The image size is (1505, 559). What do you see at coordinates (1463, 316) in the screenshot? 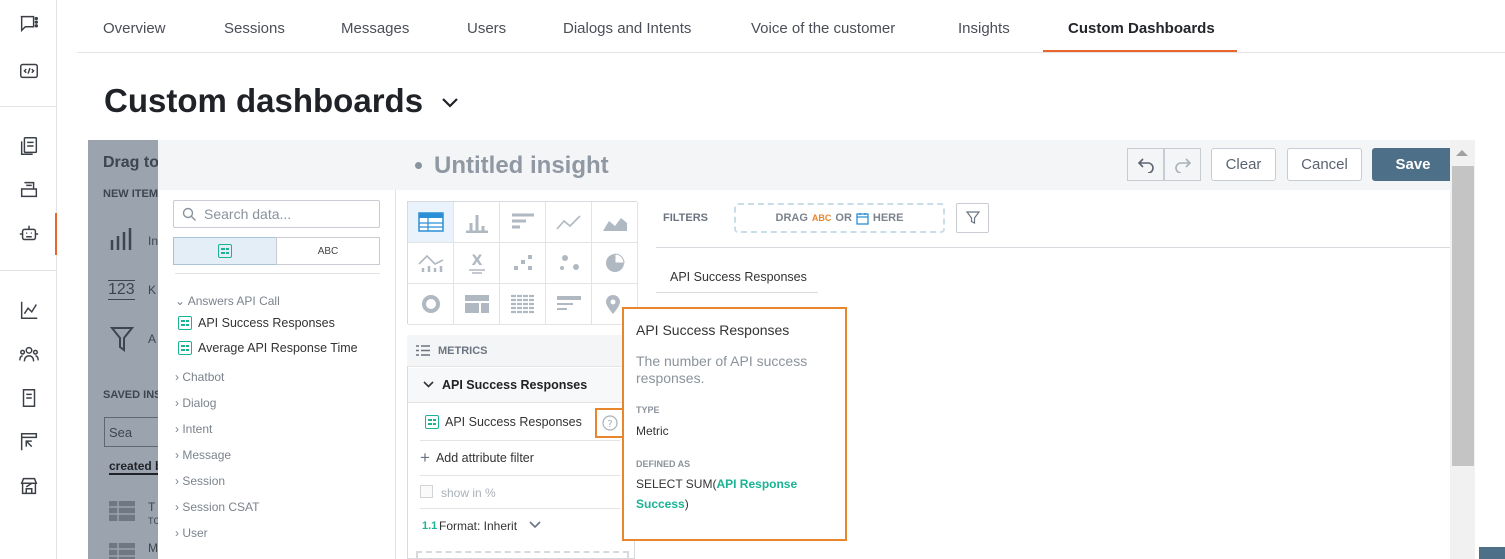
I see `scrollbar-thumb` at bounding box center [1463, 316].